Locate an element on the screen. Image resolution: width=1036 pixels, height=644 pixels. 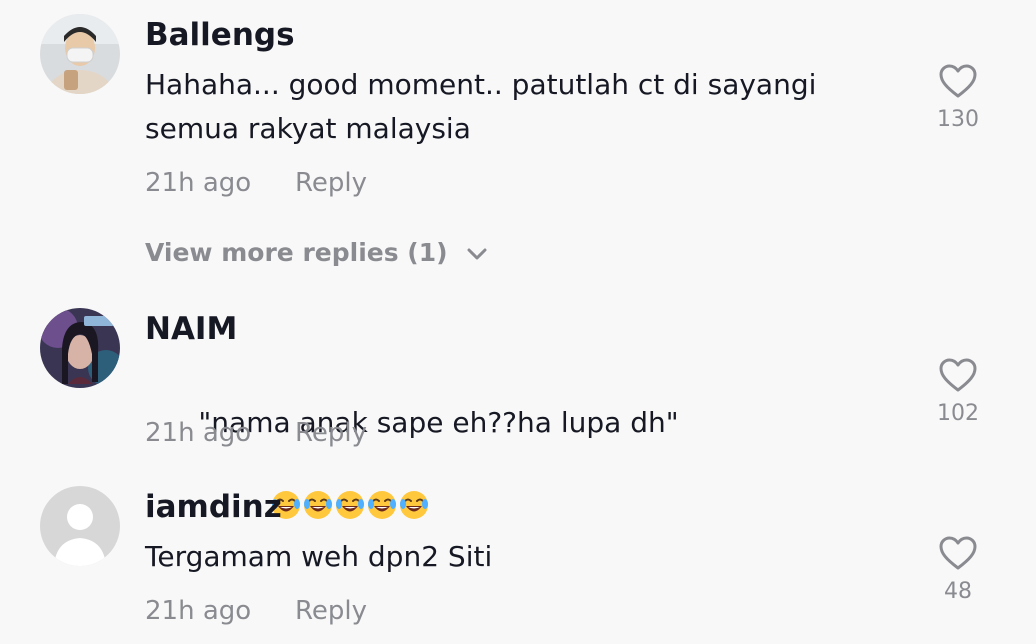
chevron-down-icon is located at coordinates (477, 254).